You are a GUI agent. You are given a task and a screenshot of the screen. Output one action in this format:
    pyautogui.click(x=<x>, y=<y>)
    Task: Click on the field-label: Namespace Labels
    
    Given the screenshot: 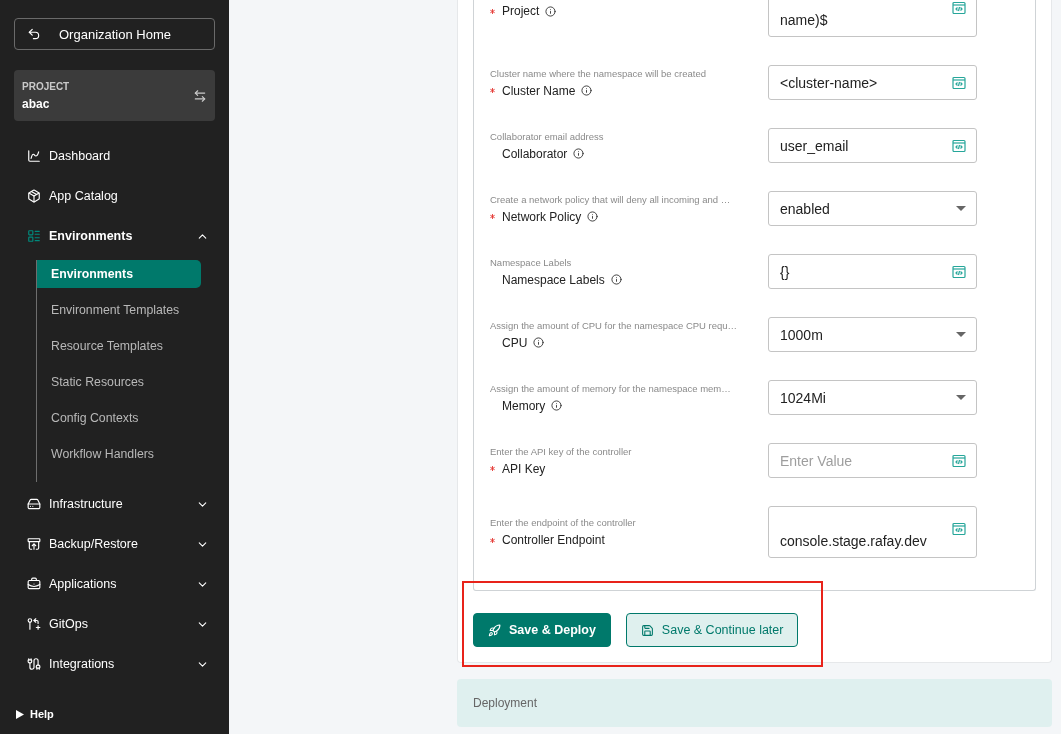 What is the action you would take?
    pyautogui.click(x=553, y=279)
    